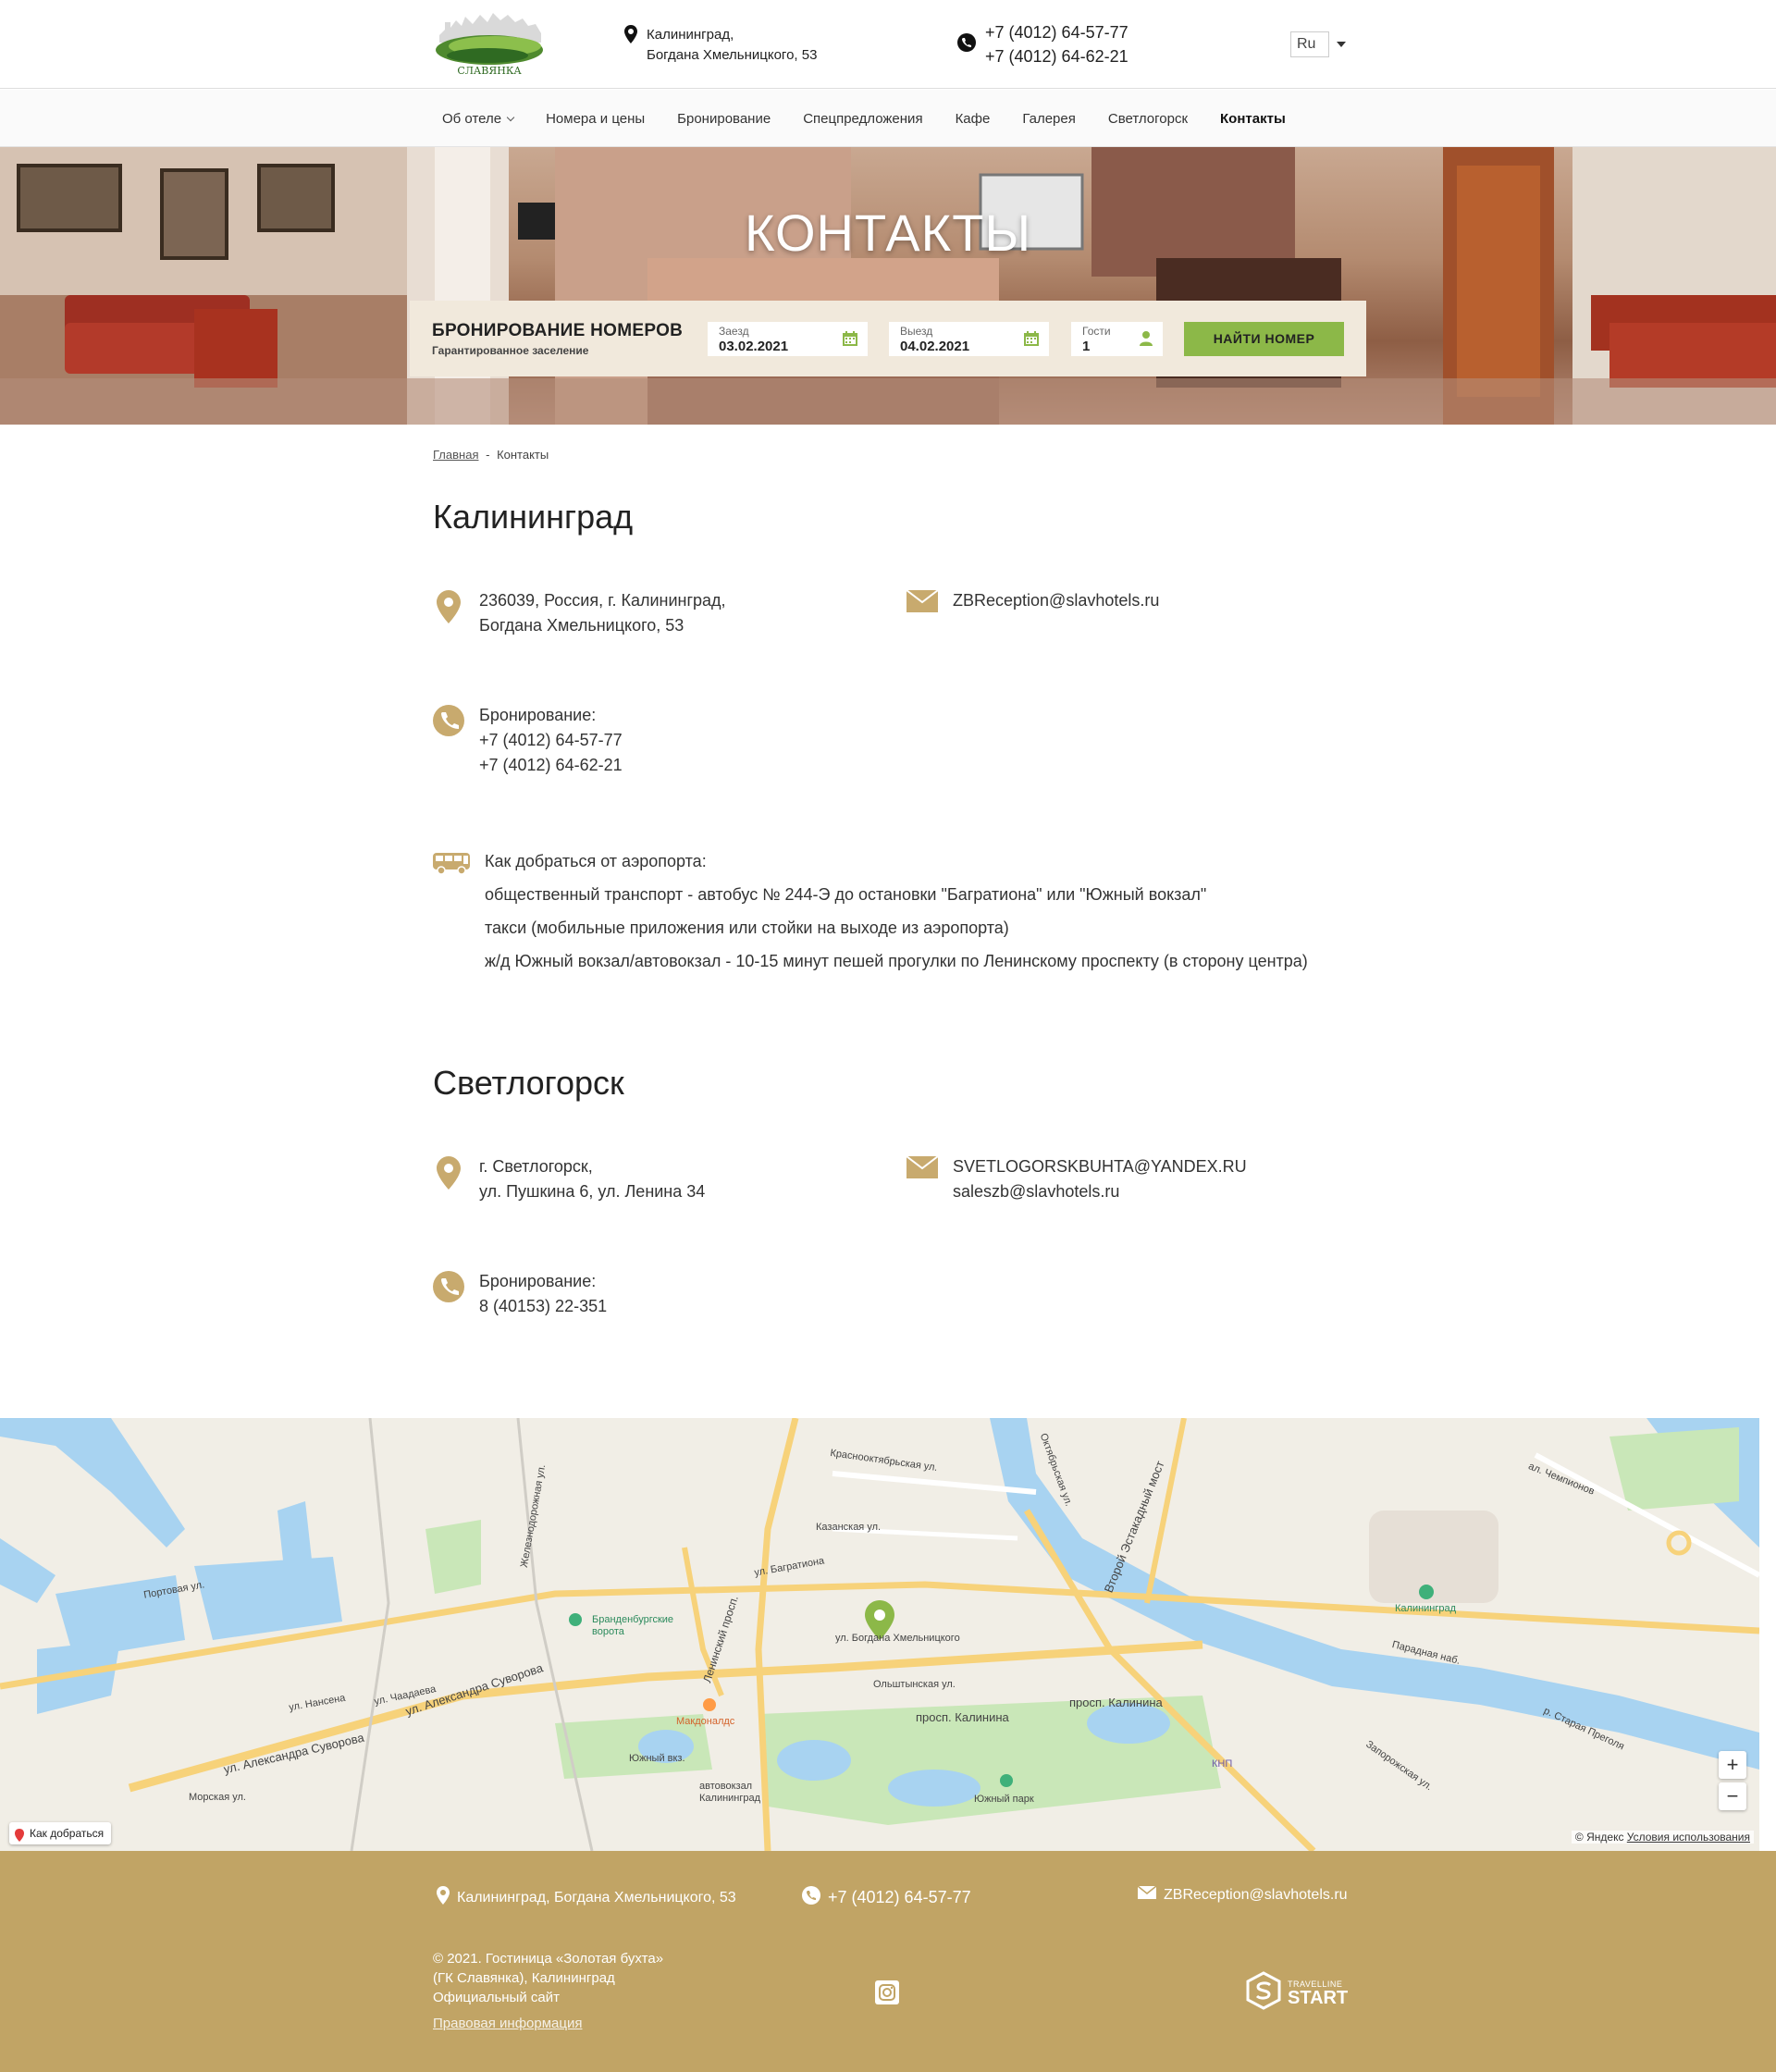 This screenshot has height=2072, width=1776. Describe the element at coordinates (1100, 1166) in the screenshot. I see `email-link: SVETLOGORSKBUHTA@YANDEX.RU` at that location.